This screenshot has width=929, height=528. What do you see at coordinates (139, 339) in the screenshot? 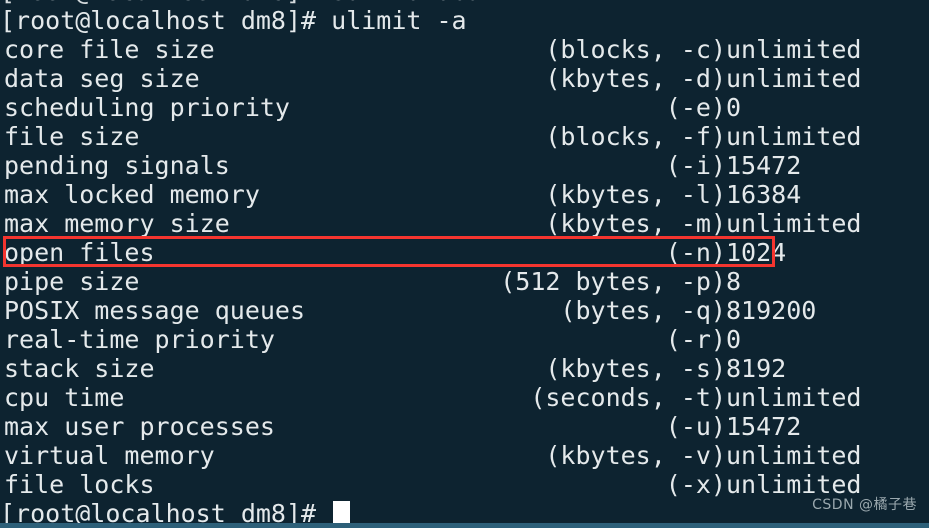
I see `ulimit-row-name: real-time priority` at bounding box center [139, 339].